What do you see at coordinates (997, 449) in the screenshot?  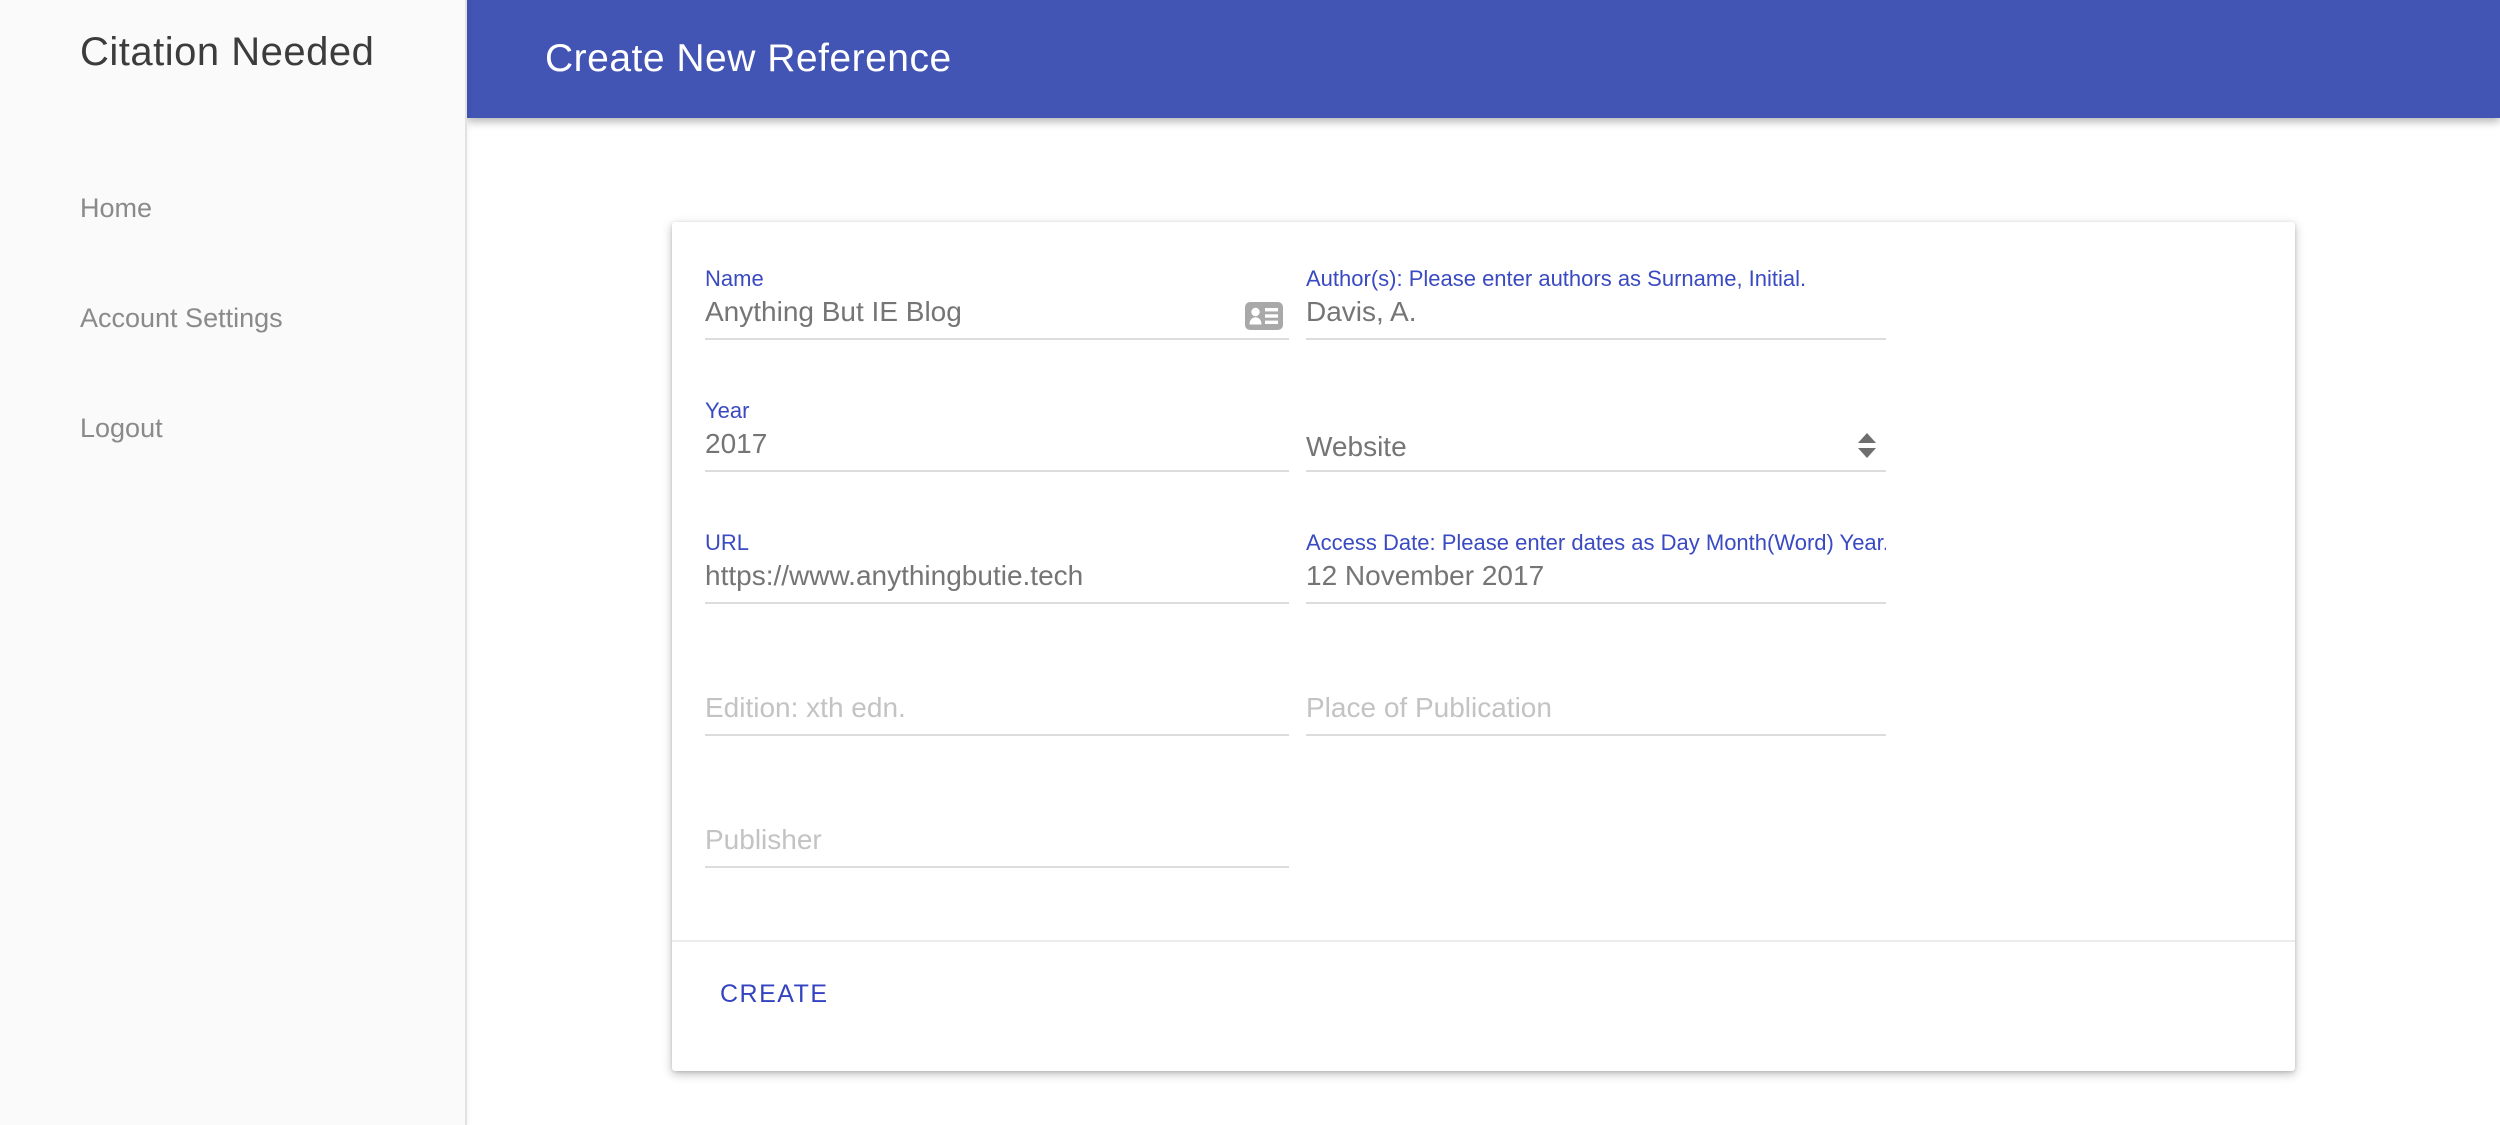 I see `year-input` at bounding box center [997, 449].